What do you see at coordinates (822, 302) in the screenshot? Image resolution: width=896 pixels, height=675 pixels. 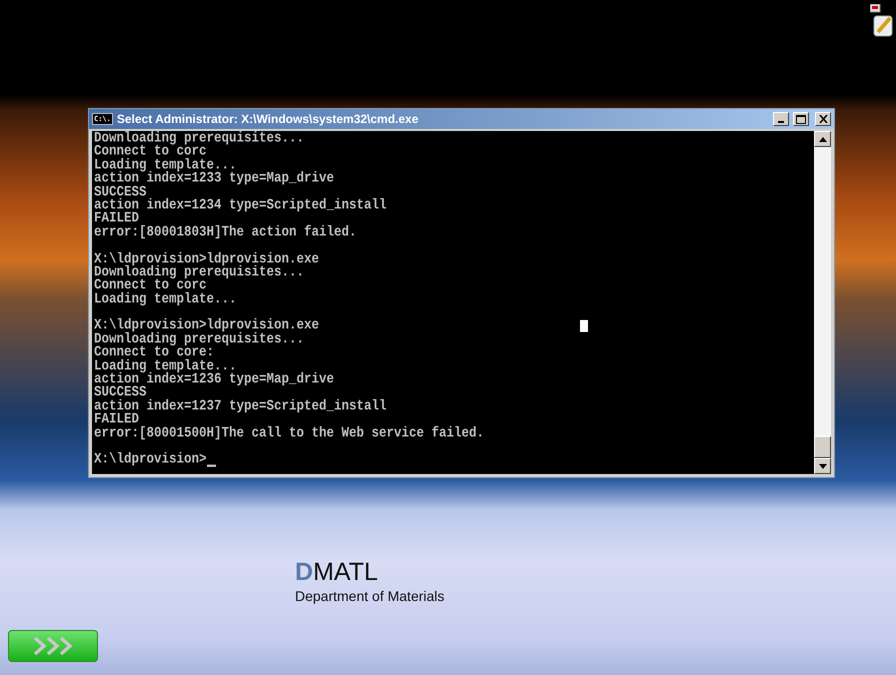 I see `scrollbar` at bounding box center [822, 302].